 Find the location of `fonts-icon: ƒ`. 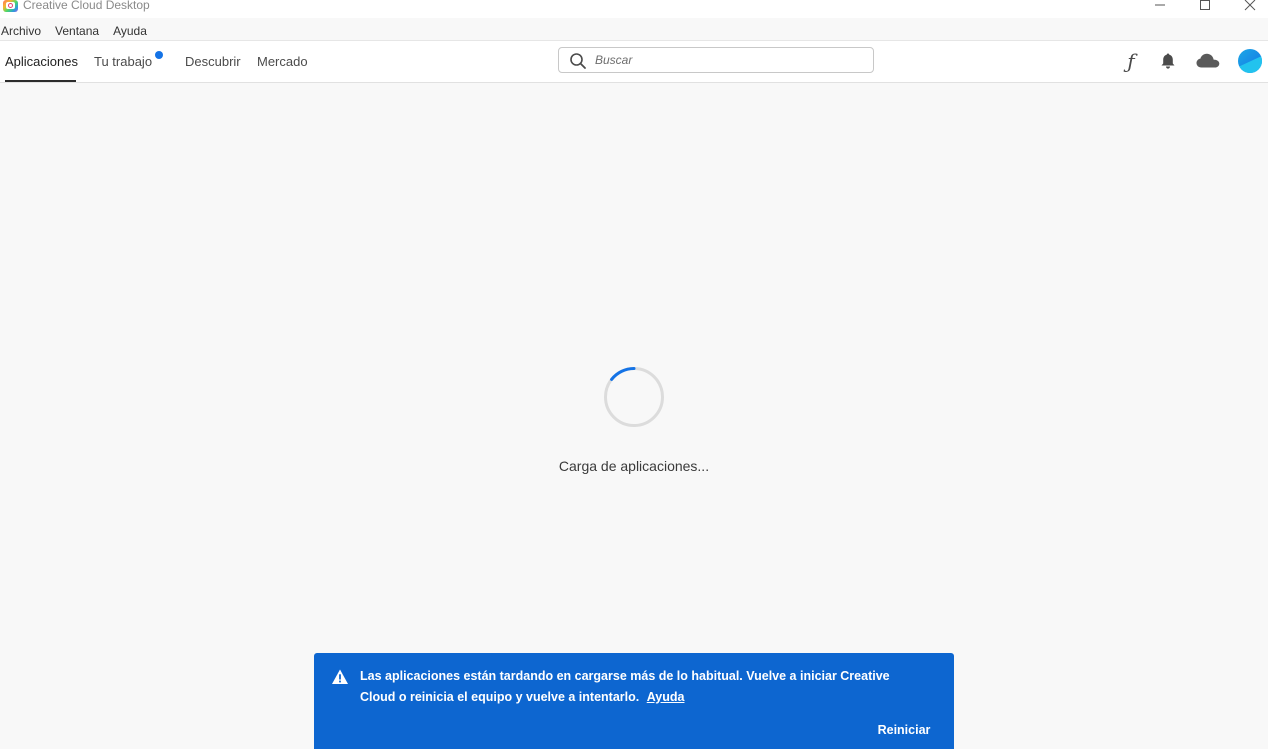

fonts-icon: ƒ is located at coordinates (1131, 61).